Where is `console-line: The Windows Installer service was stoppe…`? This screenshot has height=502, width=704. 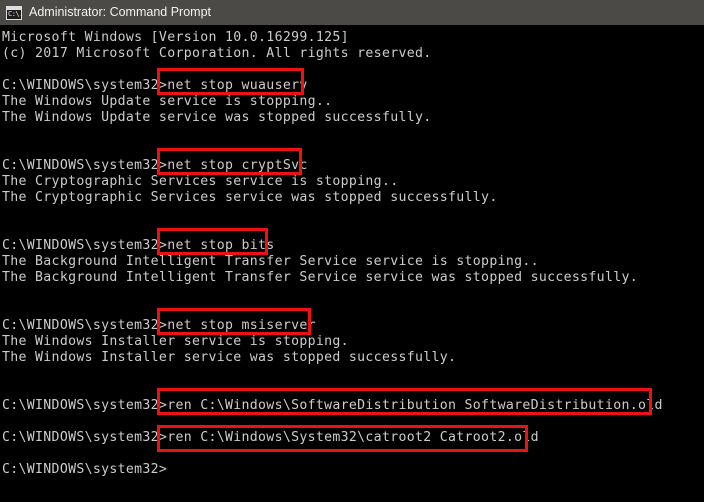 console-line: The Windows Installer service was stoppe… is located at coordinates (229, 357).